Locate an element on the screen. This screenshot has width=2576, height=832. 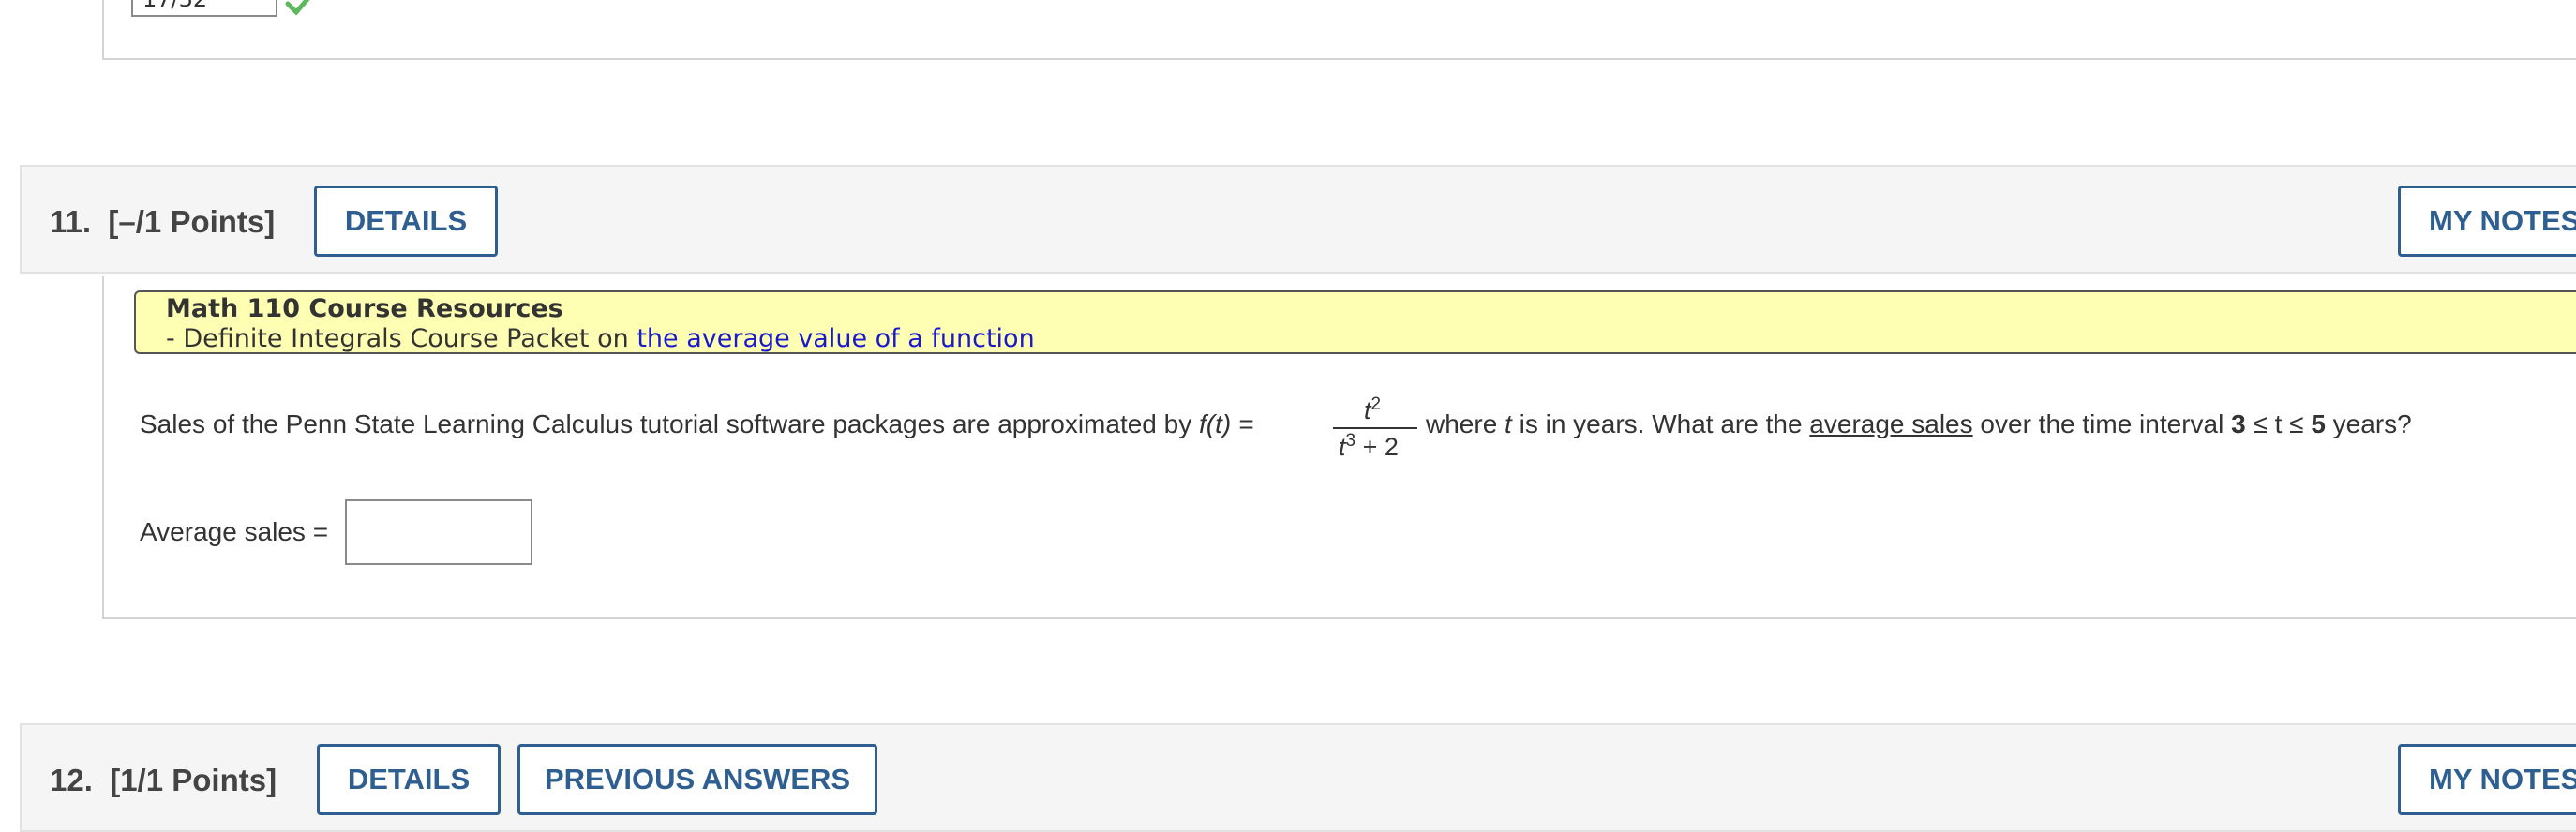
fraction-denominator: t3 + 2 is located at coordinates (1369, 446).